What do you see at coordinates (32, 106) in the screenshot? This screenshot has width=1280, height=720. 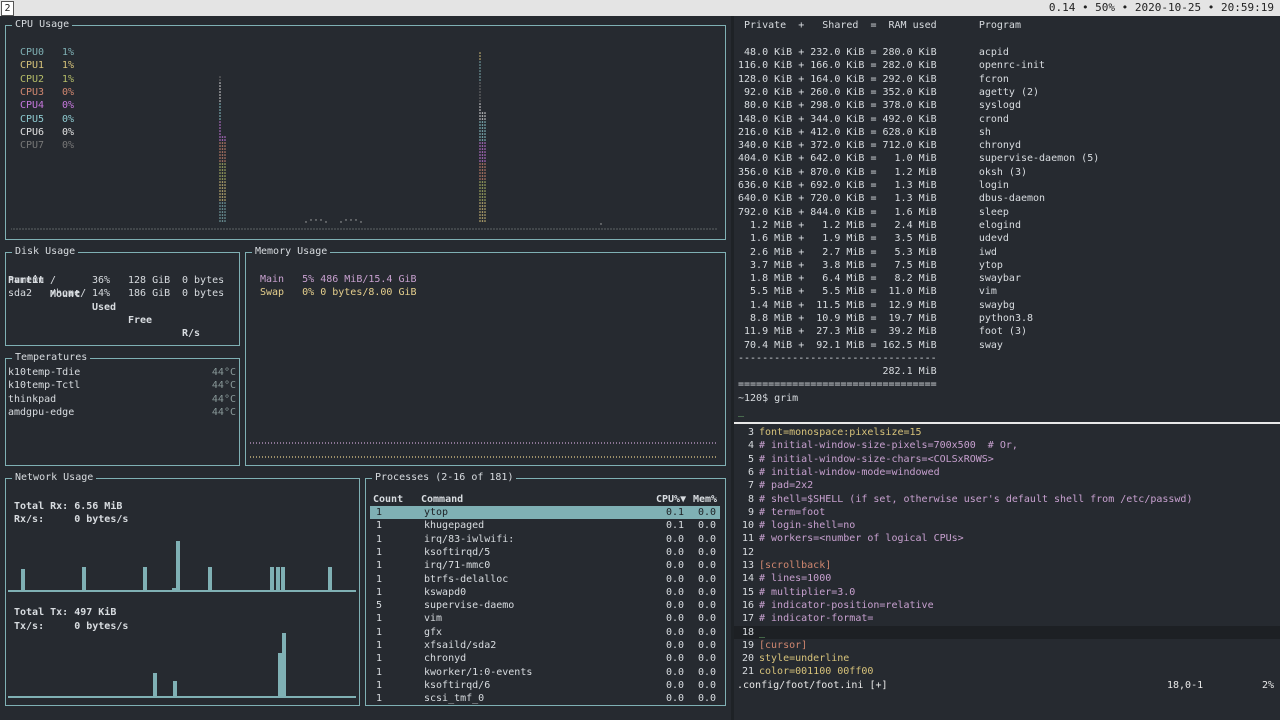 I see `cpu-core-name: CPU4` at bounding box center [32, 106].